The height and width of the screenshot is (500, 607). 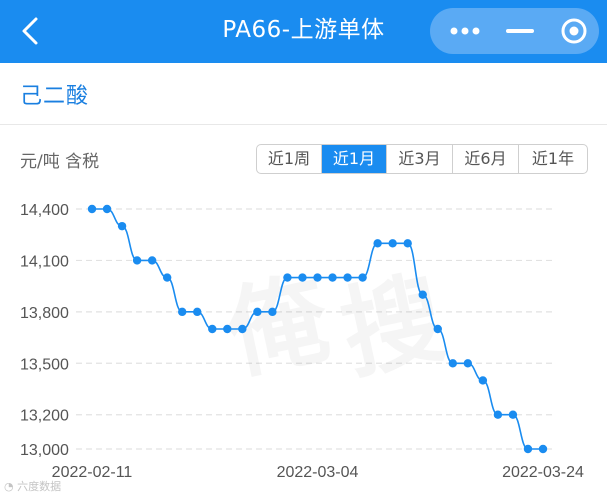 I want to click on unit-label: 元/吨 含税, so click(x=60, y=162).